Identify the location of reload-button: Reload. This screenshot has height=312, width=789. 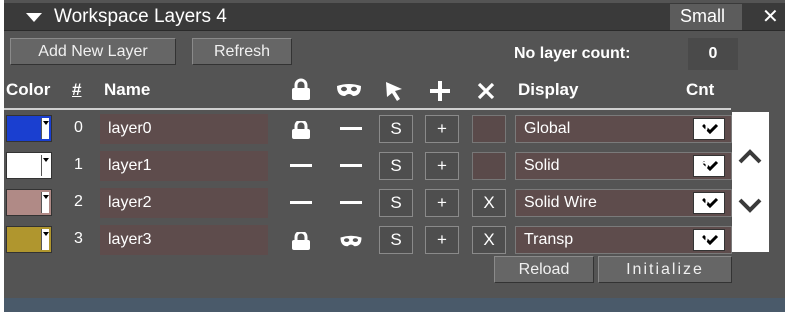
(544, 269).